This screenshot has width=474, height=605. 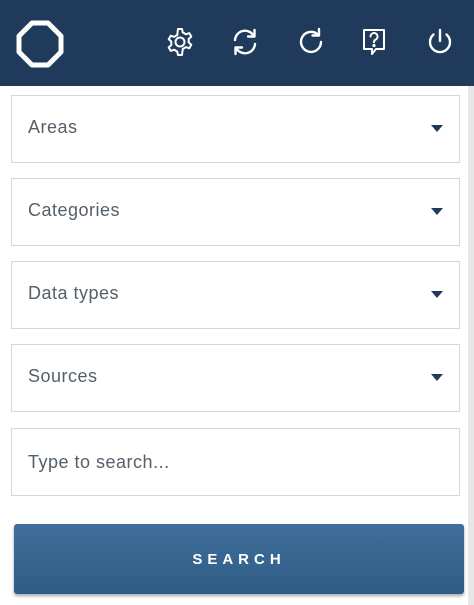 I want to click on octagon-logo-icon, so click(x=40, y=44).